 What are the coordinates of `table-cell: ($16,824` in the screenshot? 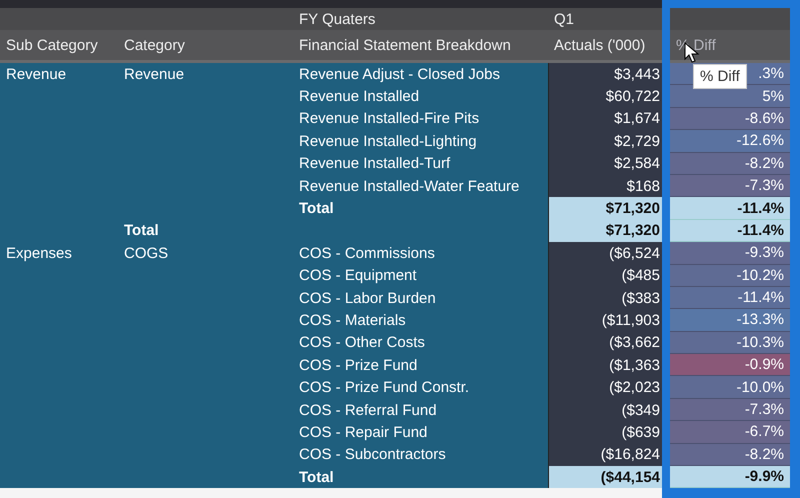 It's located at (605, 455).